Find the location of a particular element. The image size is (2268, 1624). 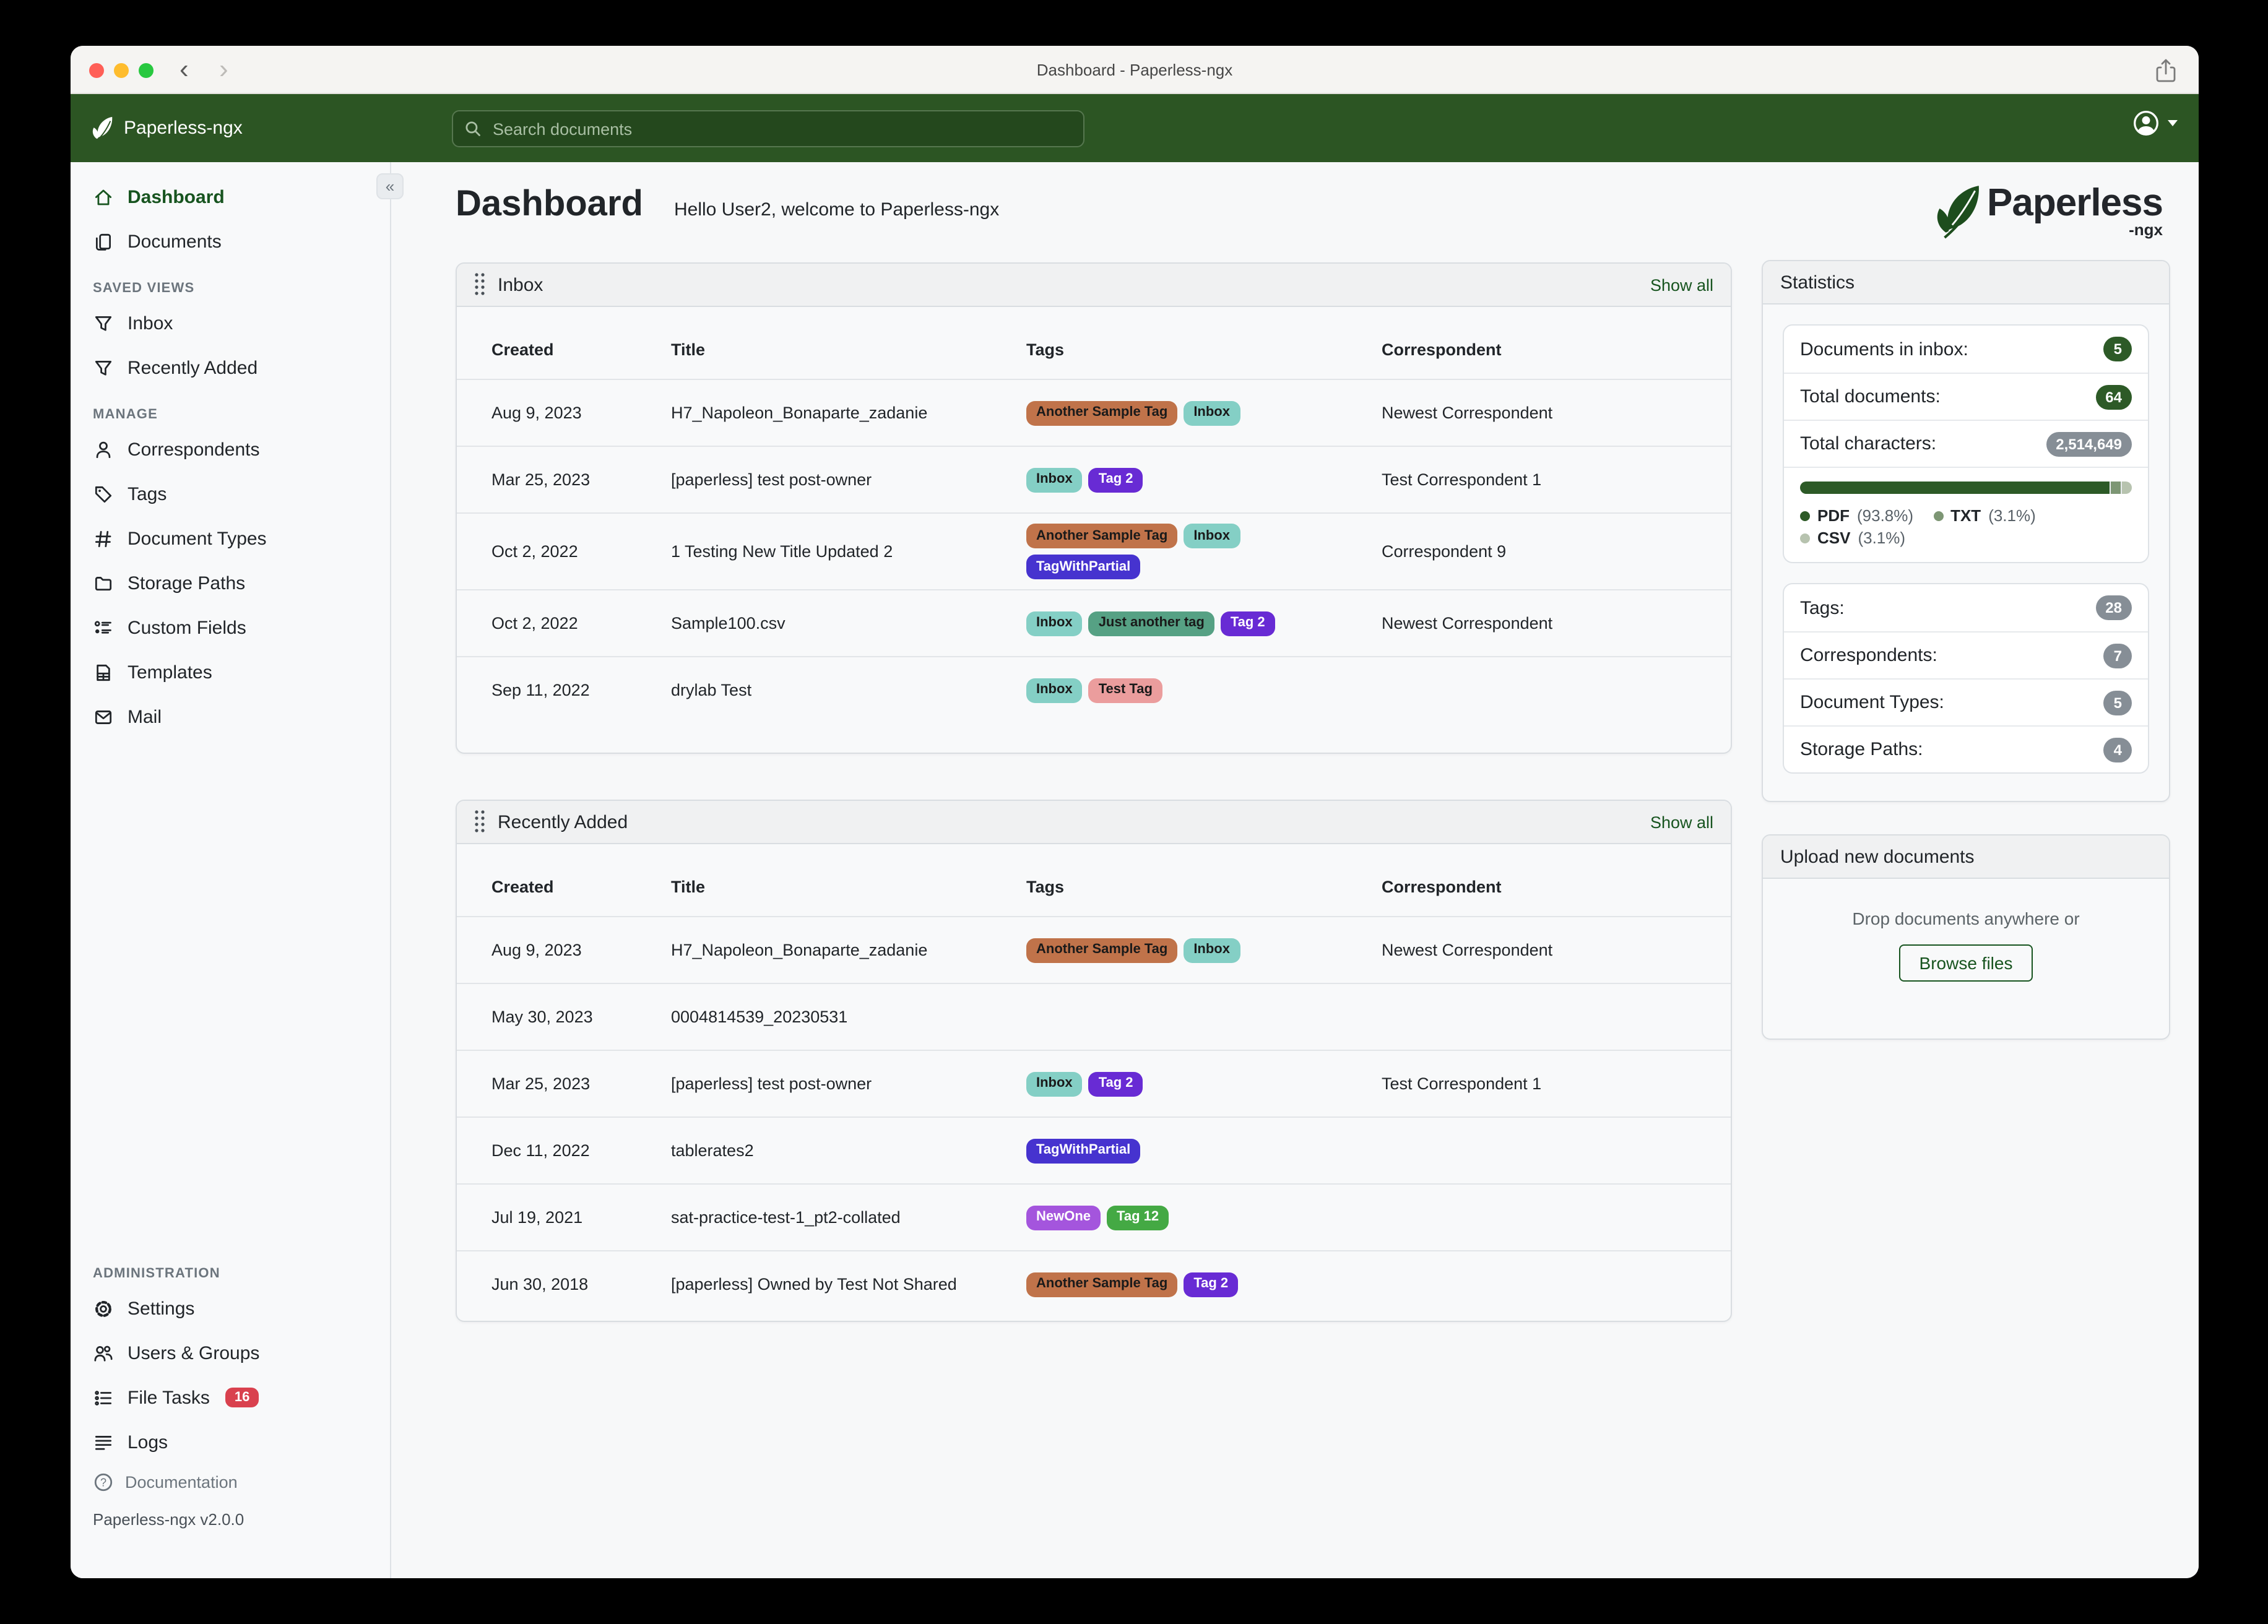

title-cell: 0004814539_20230531 is located at coordinates (848, 1017).